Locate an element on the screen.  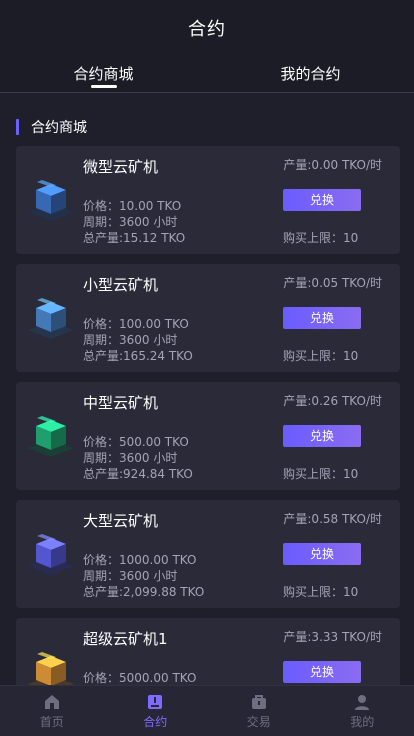
app-header: 合约 is located at coordinates (207, 28).